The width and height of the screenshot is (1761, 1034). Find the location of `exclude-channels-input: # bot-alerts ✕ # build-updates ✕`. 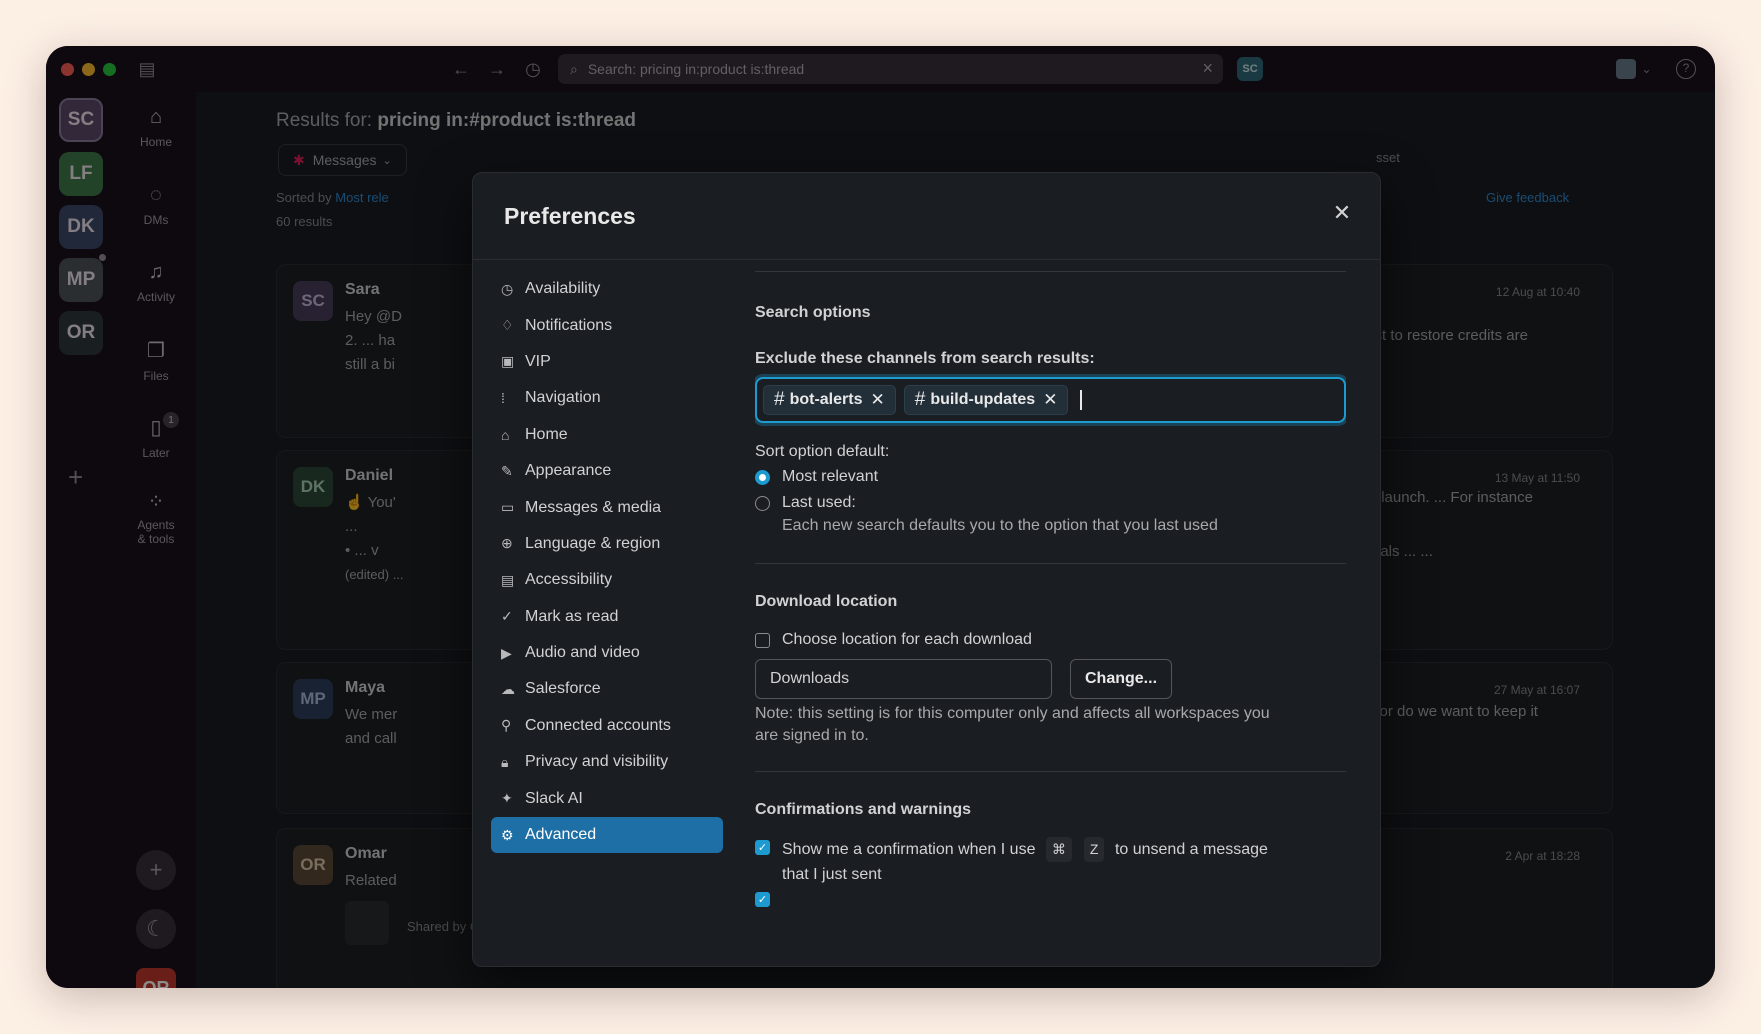

exclude-channels-input: # bot-alerts ✕ # build-updates ✕ is located at coordinates (1050, 400).